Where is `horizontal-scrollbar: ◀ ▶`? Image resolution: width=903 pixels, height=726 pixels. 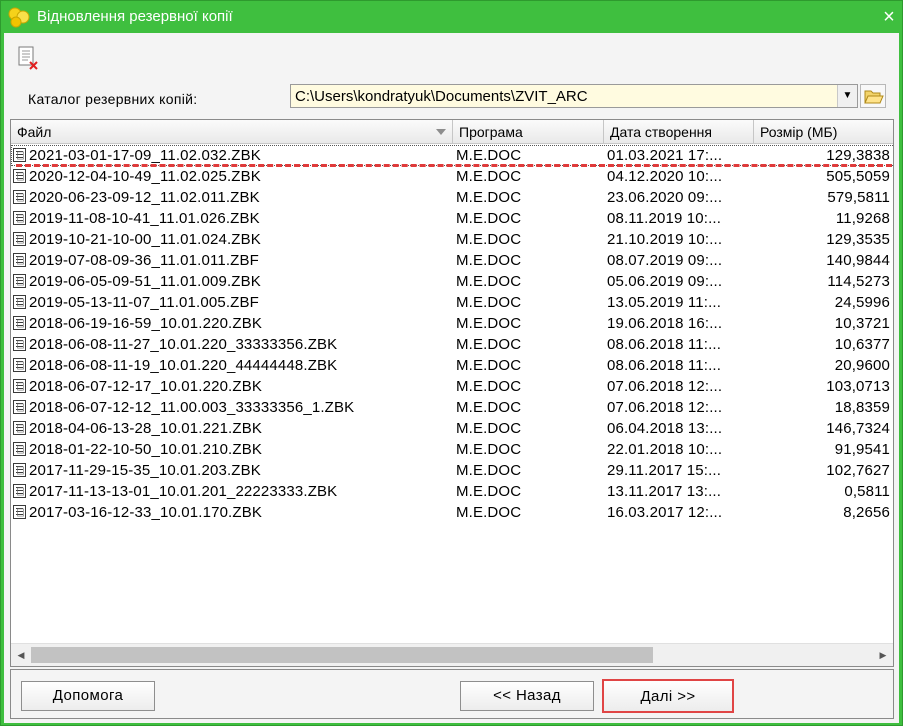 horizontal-scrollbar: ◀ ▶ is located at coordinates (452, 654).